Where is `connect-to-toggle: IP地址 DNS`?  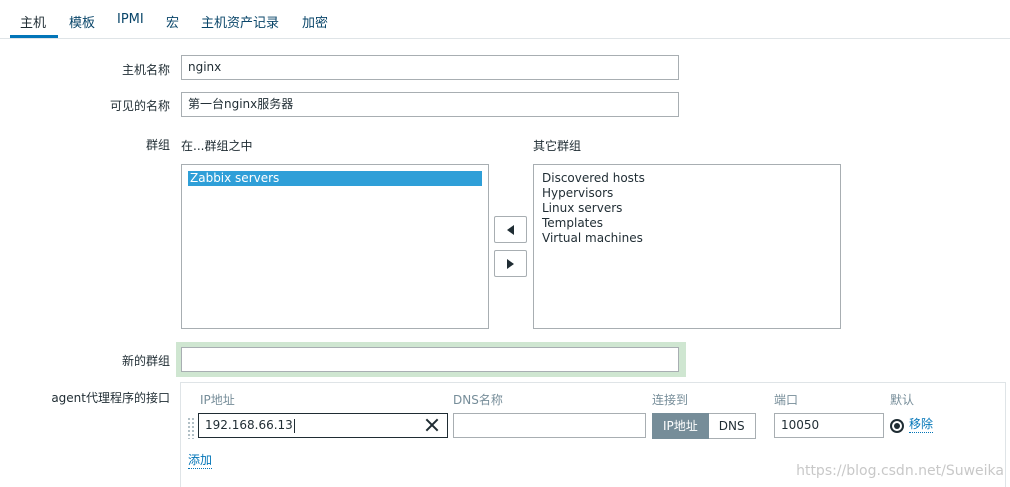 connect-to-toggle: IP地址 DNS is located at coordinates (704, 426).